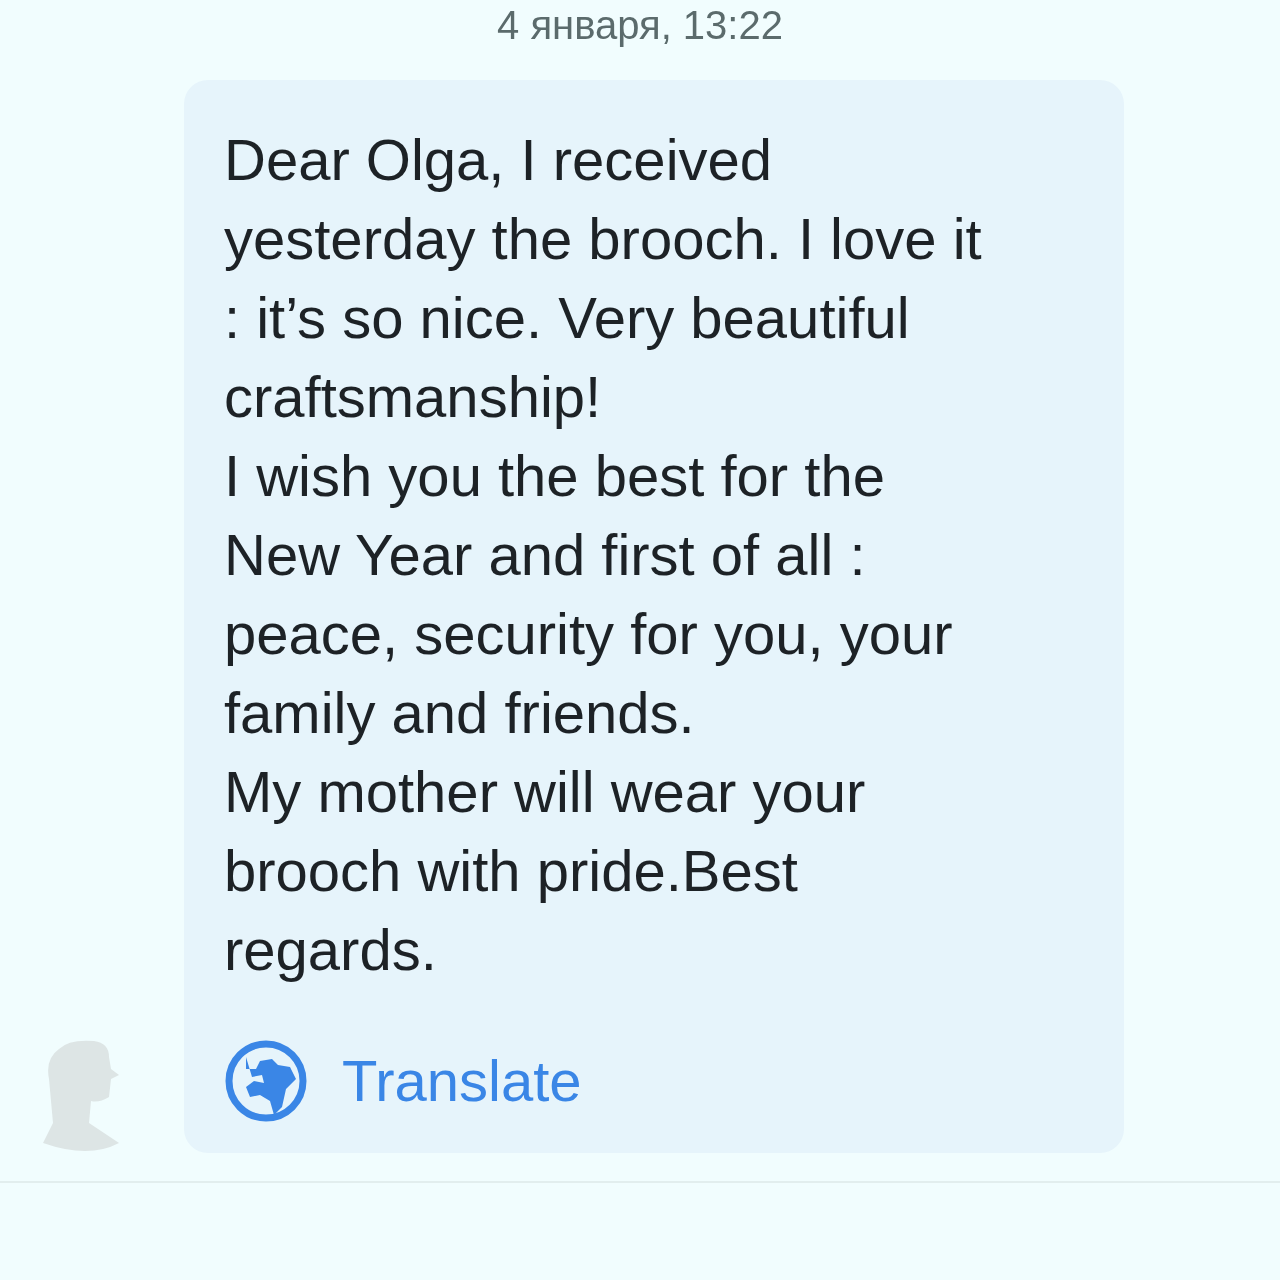 Image resolution: width=1280 pixels, height=1280 pixels. Describe the element at coordinates (640, 25) in the screenshot. I see `date-header: 4 января, 13:22` at that location.